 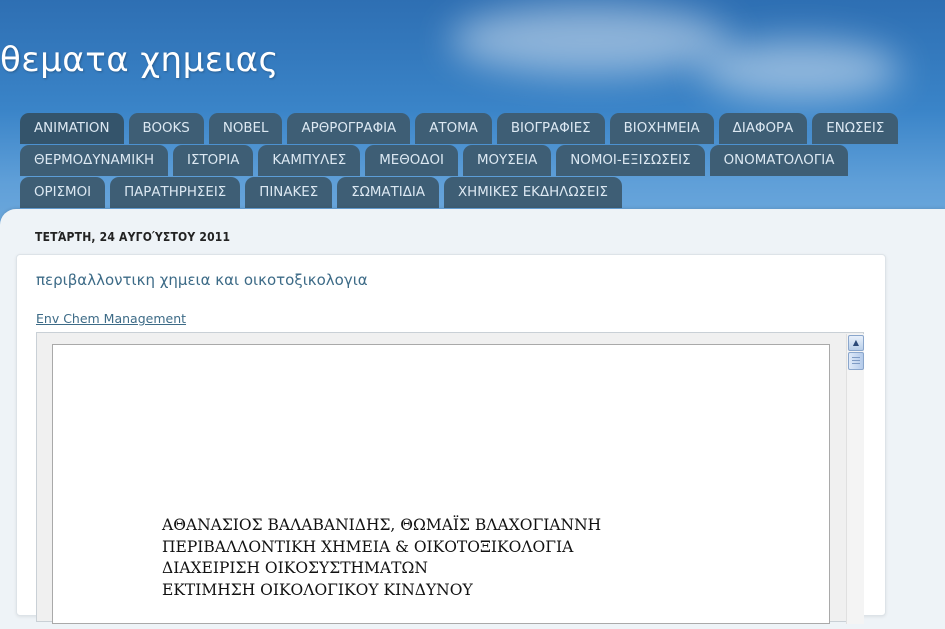 I want to click on tab-atoma: ΑΤΟΜΑ, so click(x=453, y=128).